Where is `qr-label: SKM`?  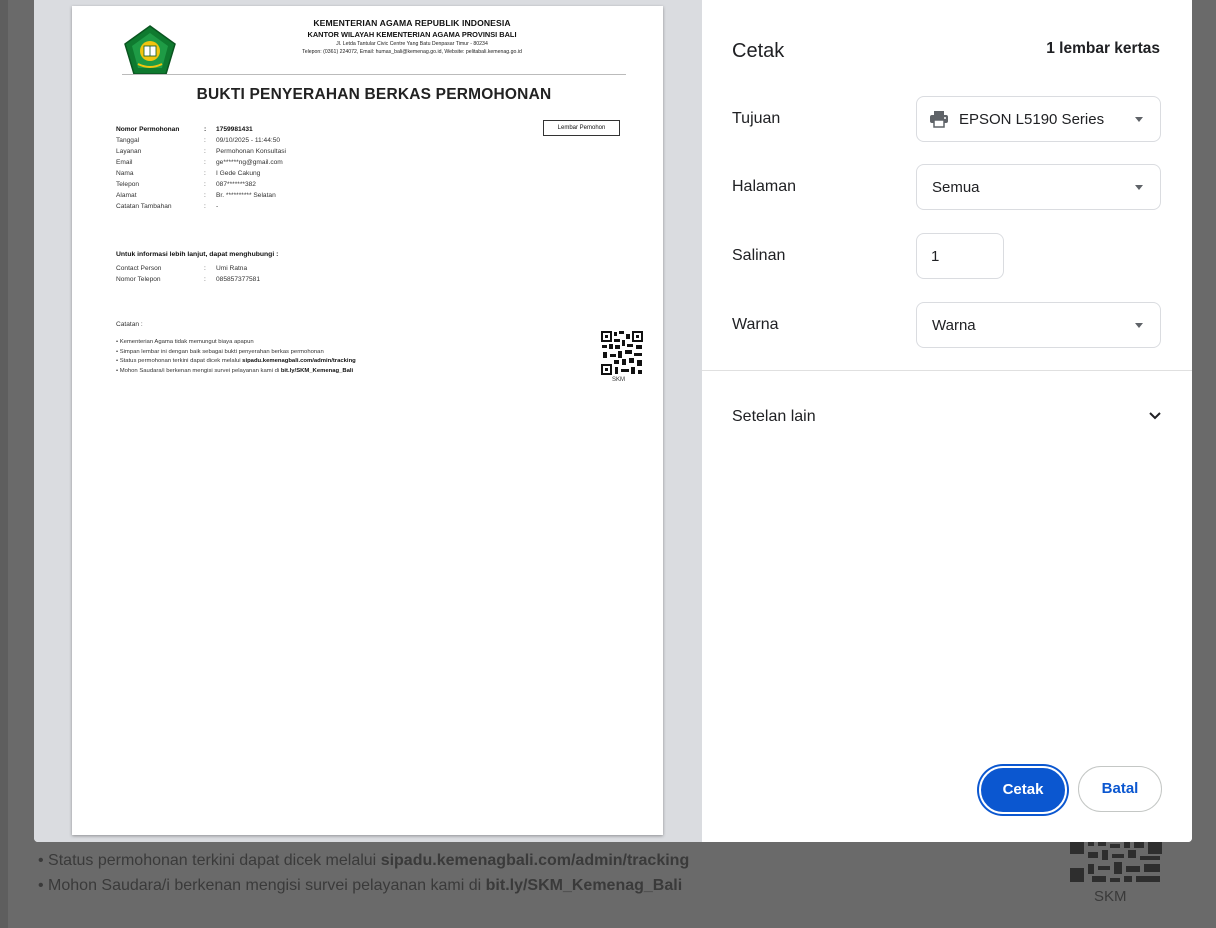 qr-label: SKM is located at coordinates (619, 380).